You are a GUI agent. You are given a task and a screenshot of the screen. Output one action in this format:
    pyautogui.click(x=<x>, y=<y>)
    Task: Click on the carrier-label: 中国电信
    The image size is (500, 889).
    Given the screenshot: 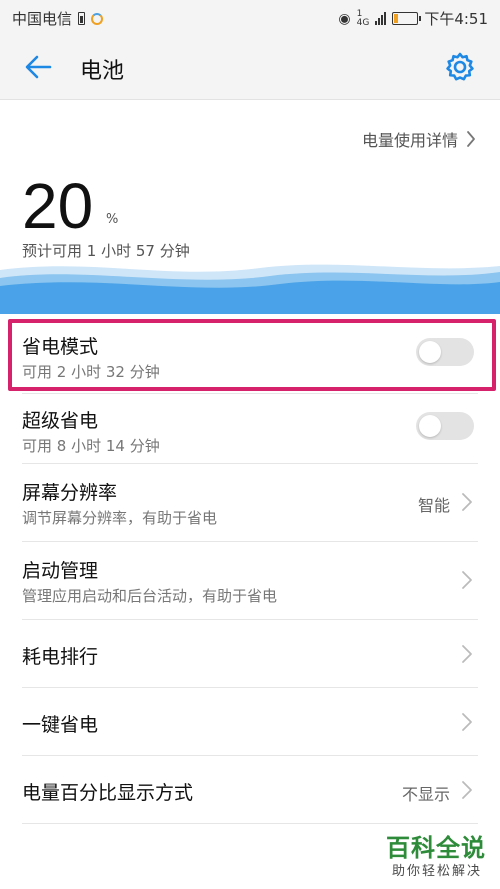 What is the action you would take?
    pyautogui.click(x=42, y=19)
    